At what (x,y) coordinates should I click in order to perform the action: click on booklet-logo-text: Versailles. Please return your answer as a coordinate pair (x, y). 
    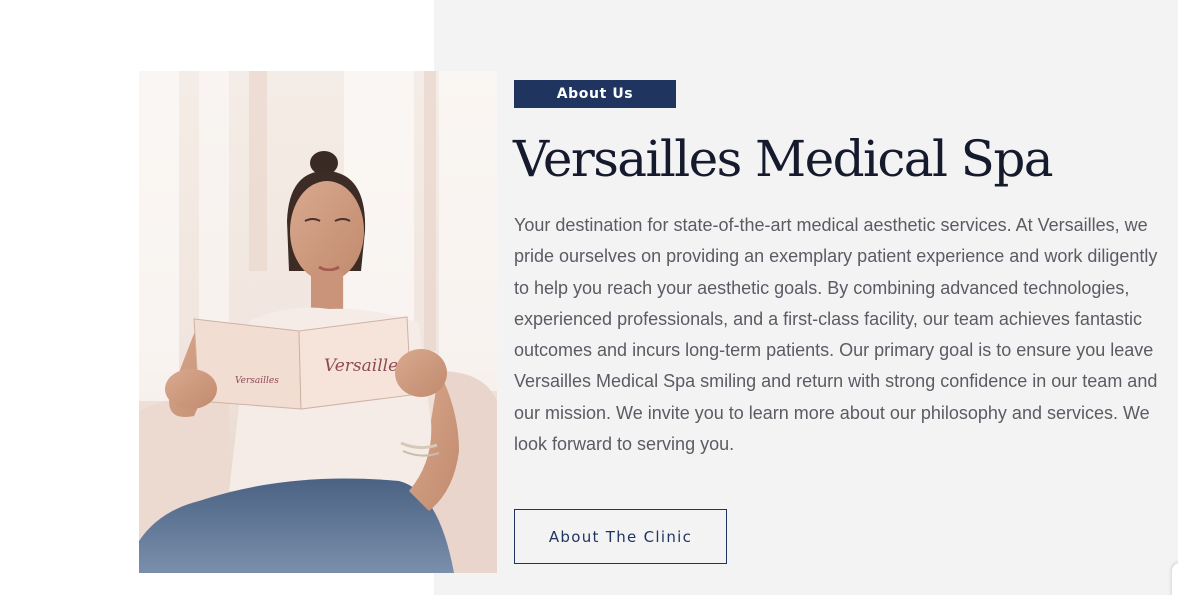
    Looking at the image, I should click on (365, 366).